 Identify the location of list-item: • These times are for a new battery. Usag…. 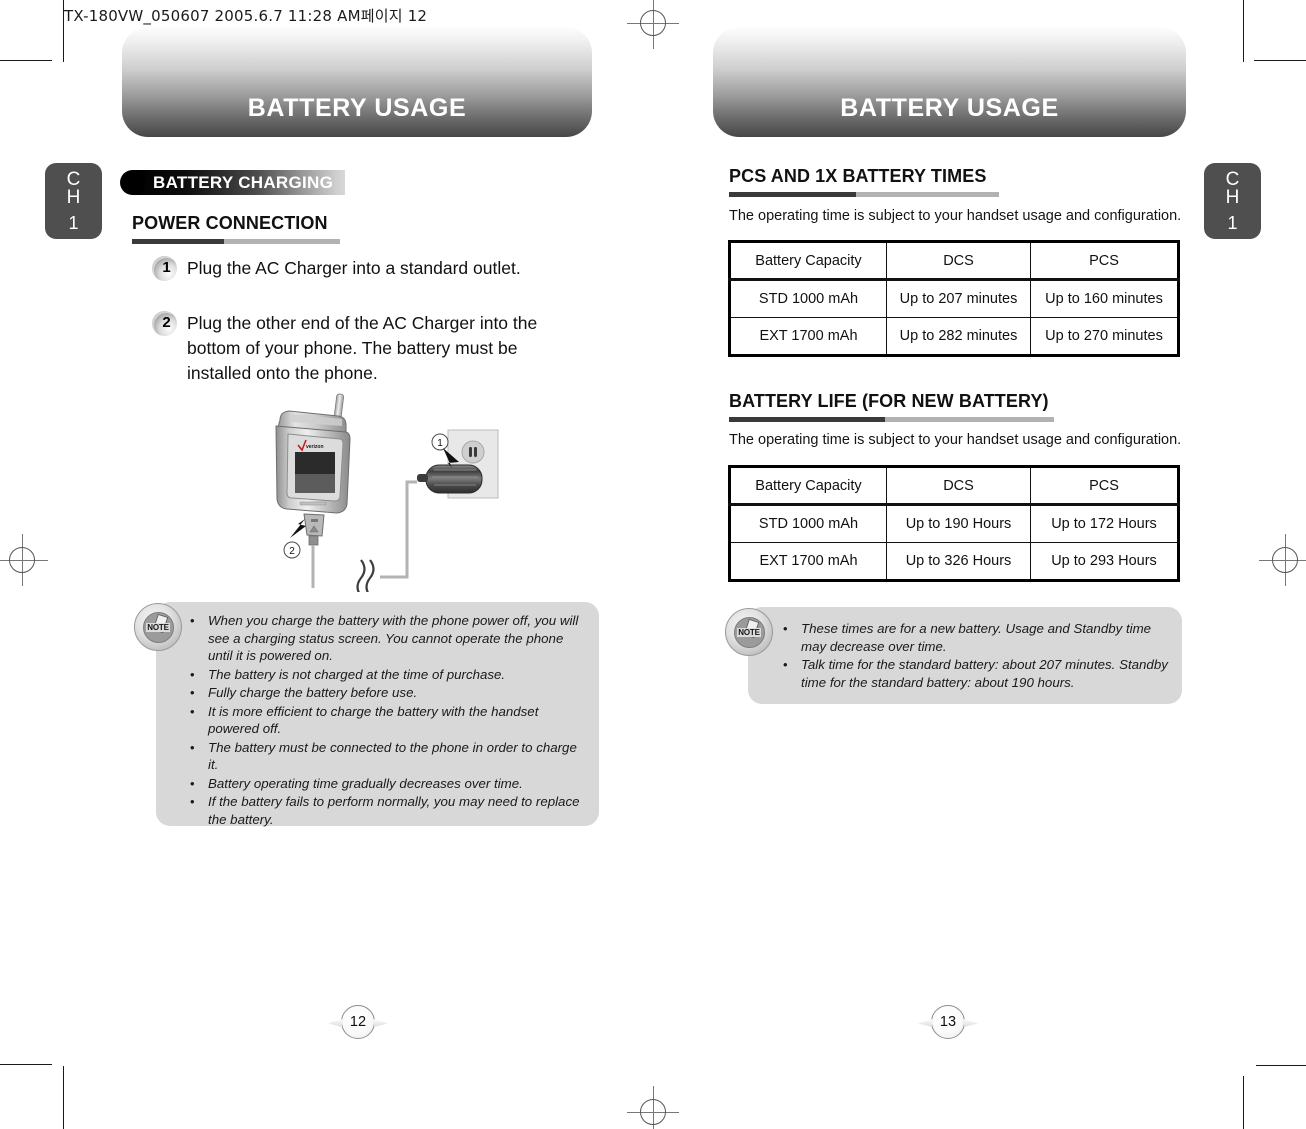
(967, 637).